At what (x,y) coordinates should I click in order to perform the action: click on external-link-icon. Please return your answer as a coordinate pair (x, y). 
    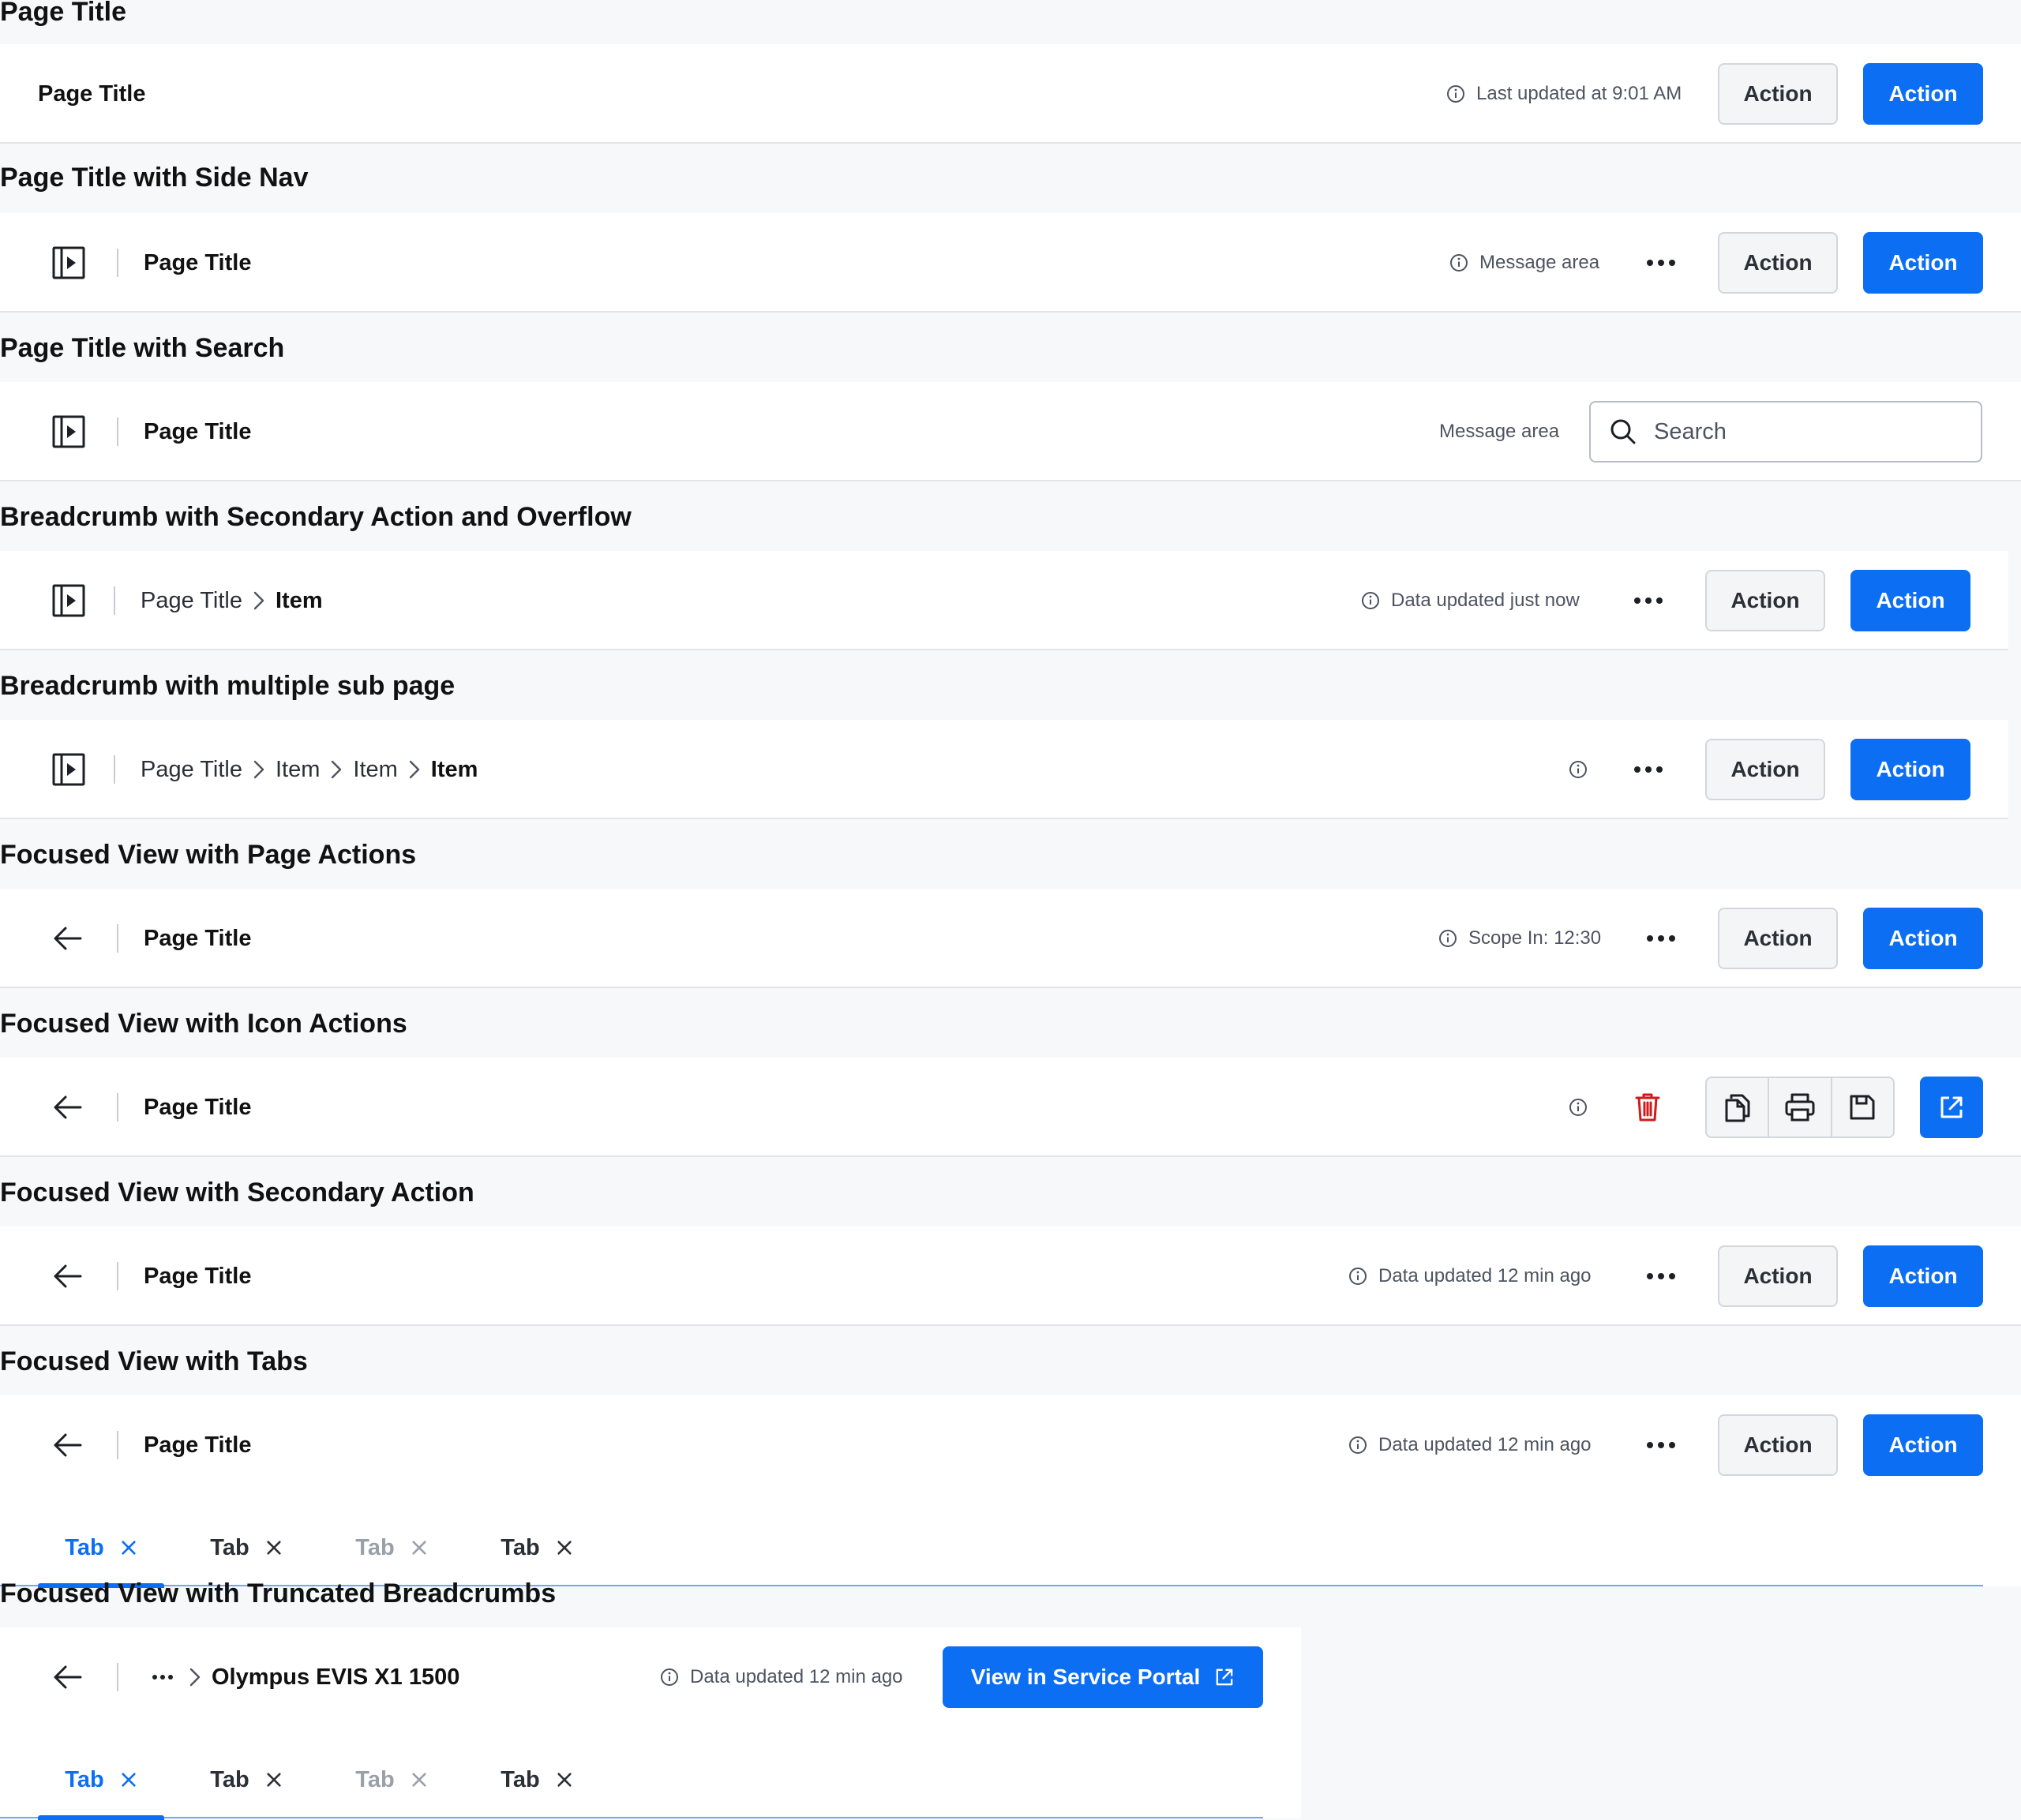
    Looking at the image, I should click on (1224, 1677).